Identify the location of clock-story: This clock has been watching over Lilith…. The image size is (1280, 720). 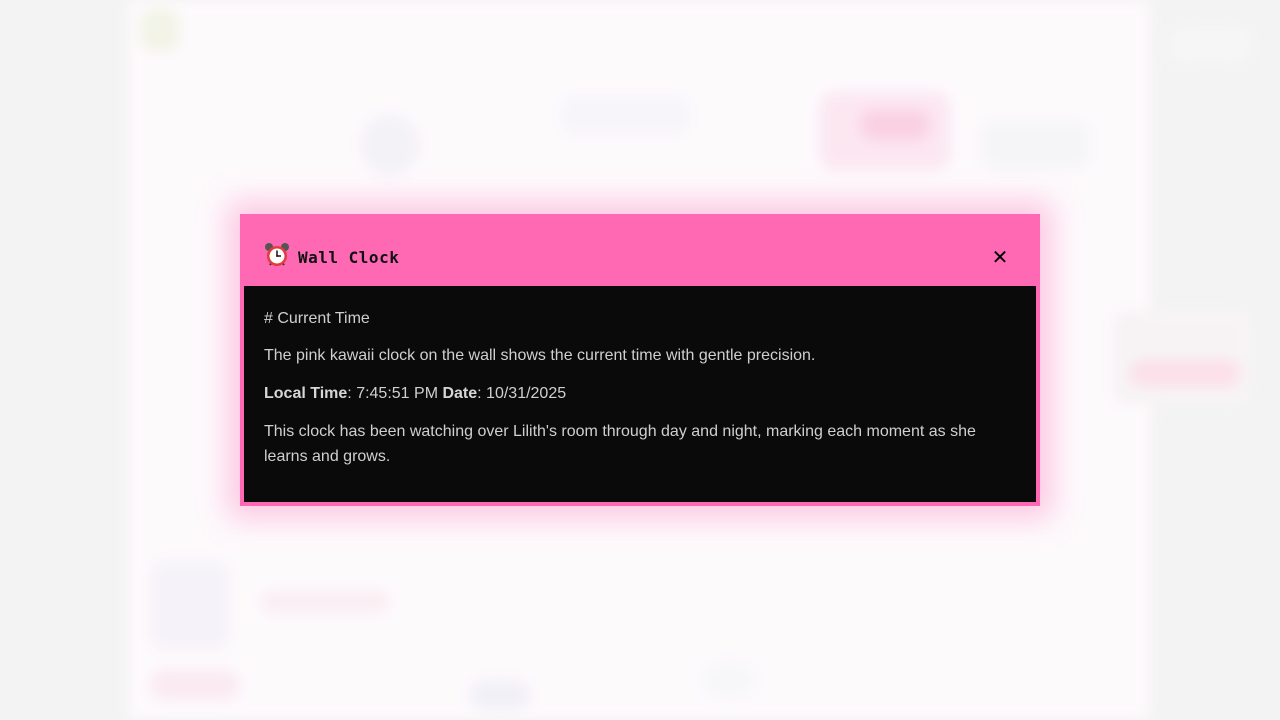
(620, 444).